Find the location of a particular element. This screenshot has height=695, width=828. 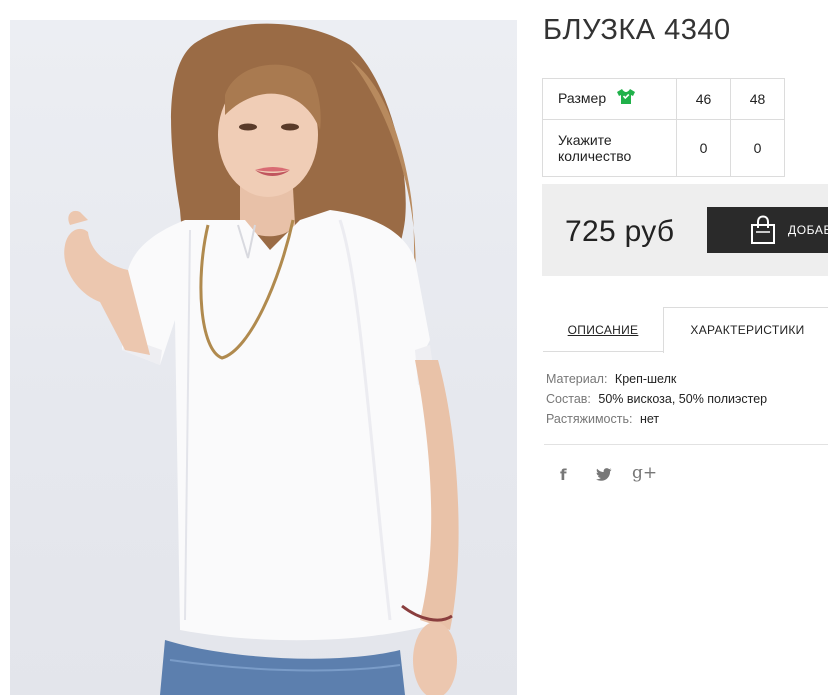

quantity-row: Укажите количество 0 0 is located at coordinates (663, 148).